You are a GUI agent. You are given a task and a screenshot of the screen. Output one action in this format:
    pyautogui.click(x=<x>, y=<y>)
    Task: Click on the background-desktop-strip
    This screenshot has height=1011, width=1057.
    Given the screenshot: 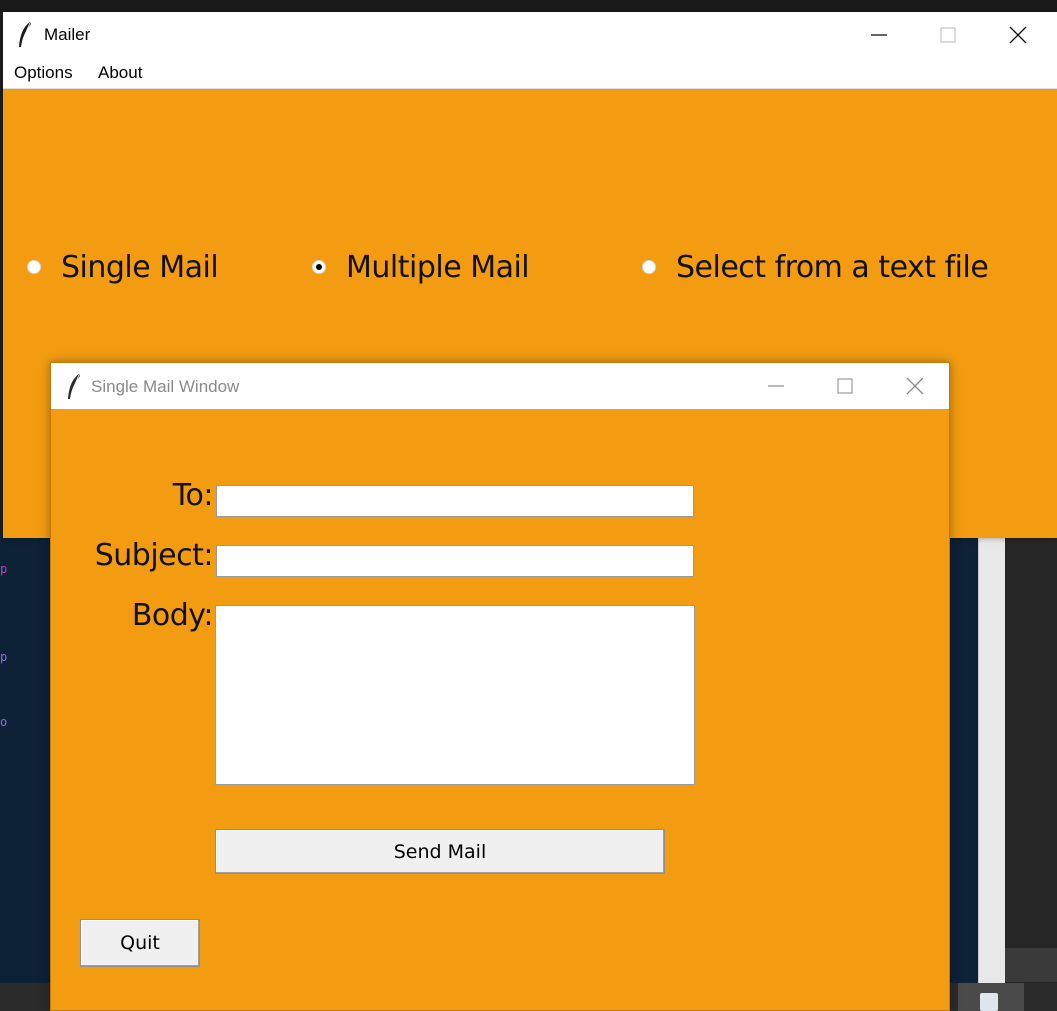 What is the action you would take?
    pyautogui.click(x=528, y=6)
    